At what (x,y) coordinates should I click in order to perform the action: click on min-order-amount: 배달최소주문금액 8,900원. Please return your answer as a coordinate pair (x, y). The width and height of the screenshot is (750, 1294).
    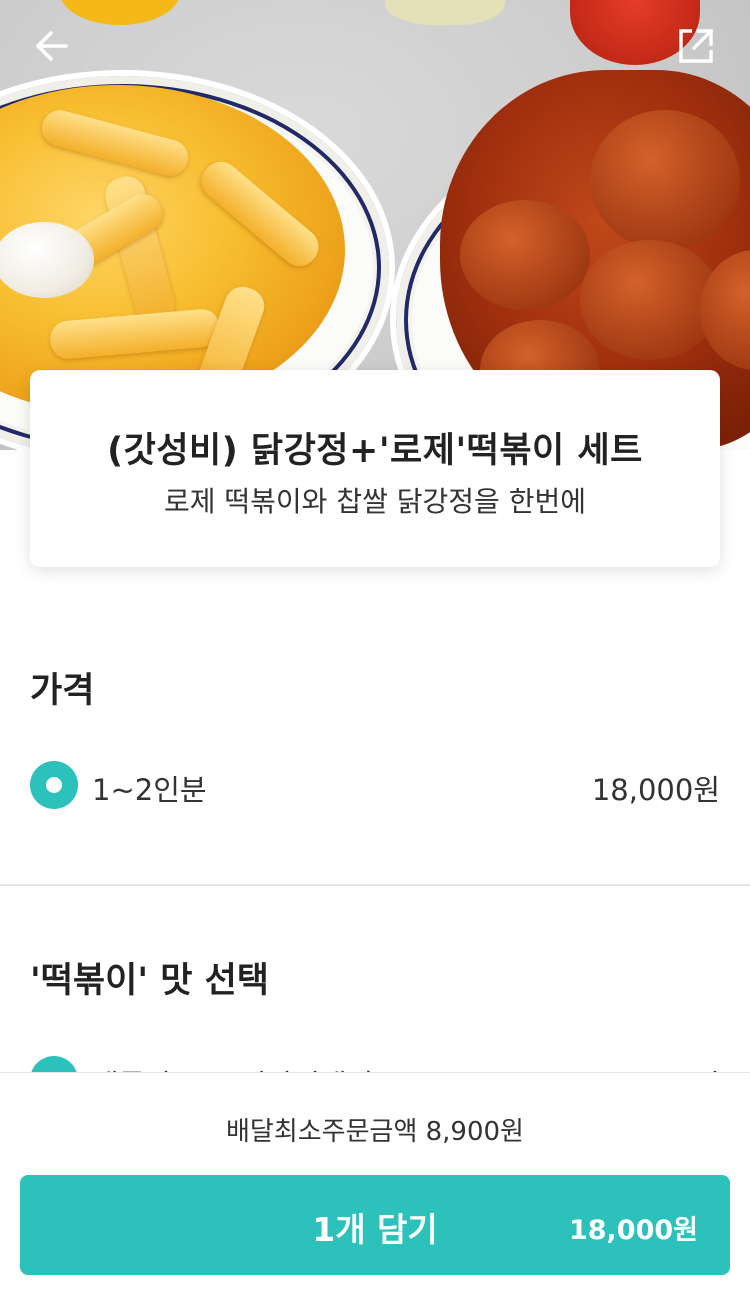
    Looking at the image, I should click on (375, 1132).